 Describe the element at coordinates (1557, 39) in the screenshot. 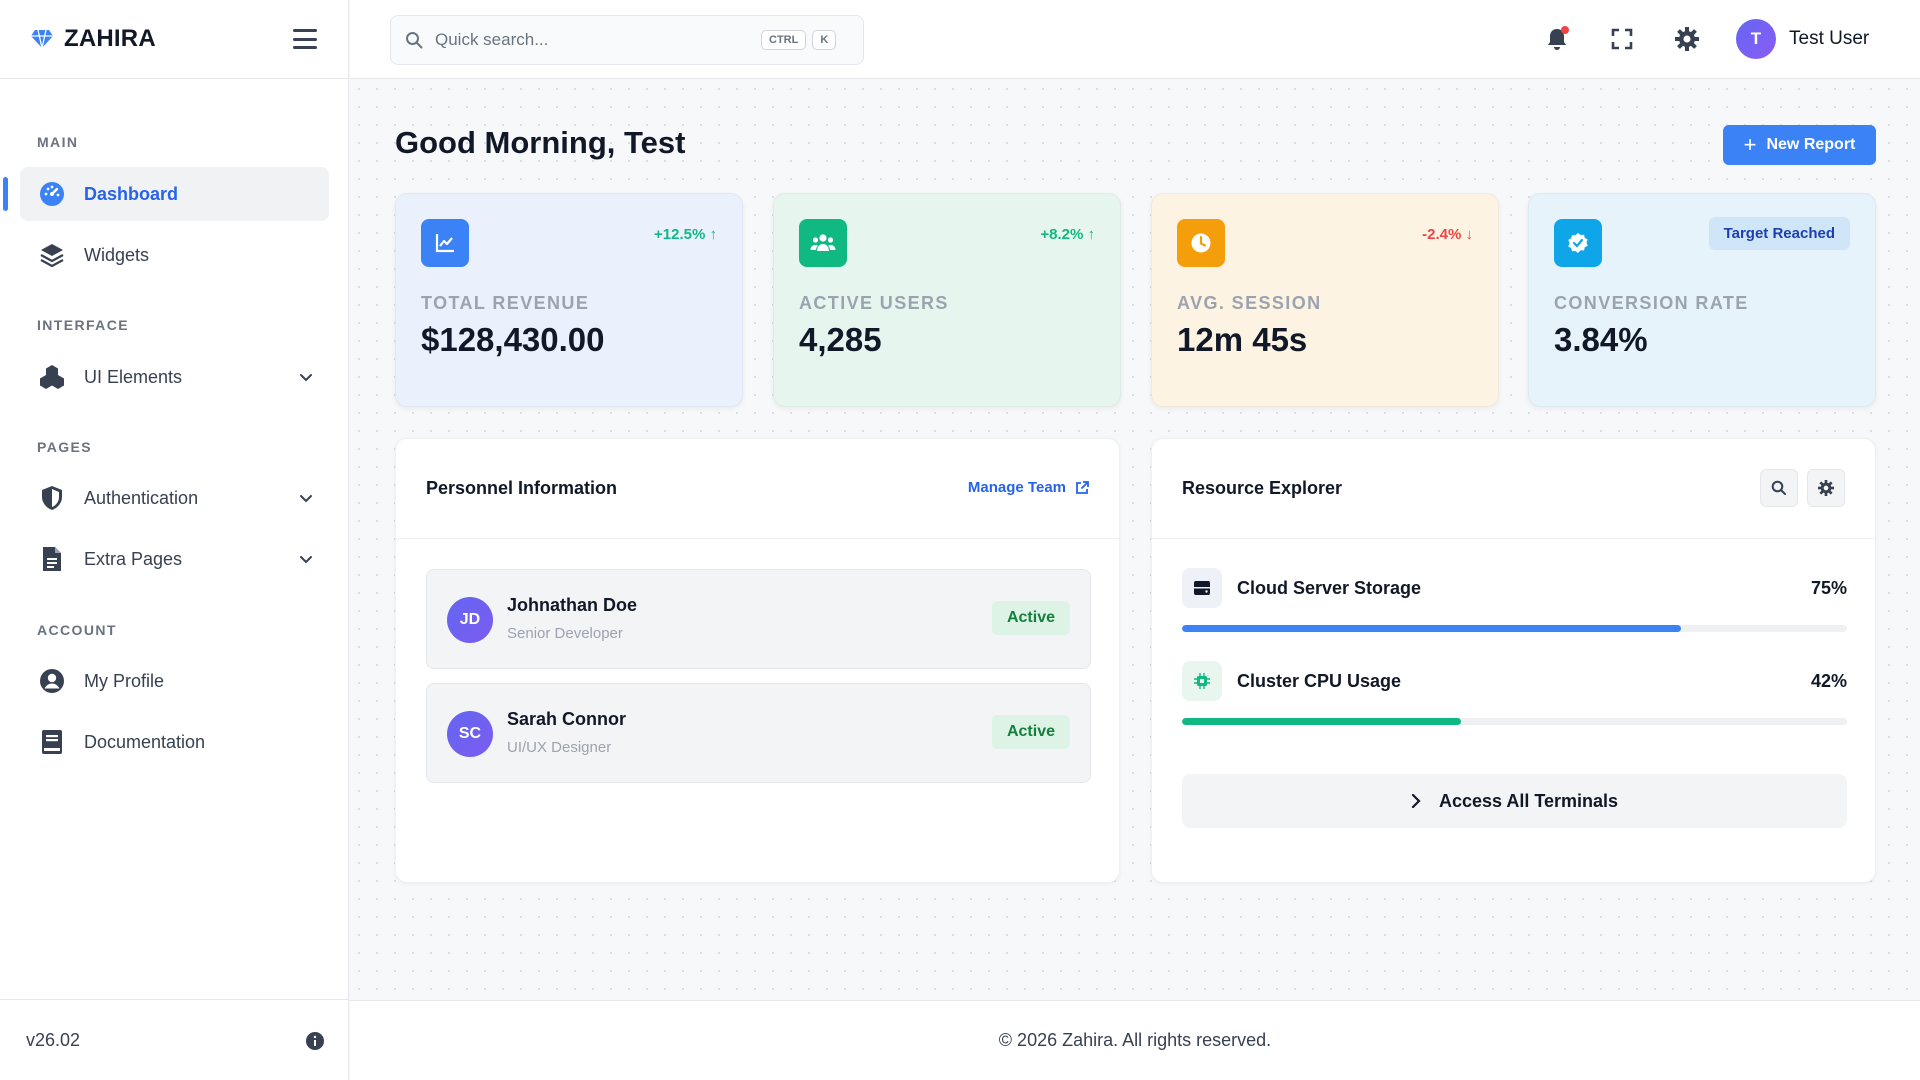

I see `notifications-bell-icon` at that location.